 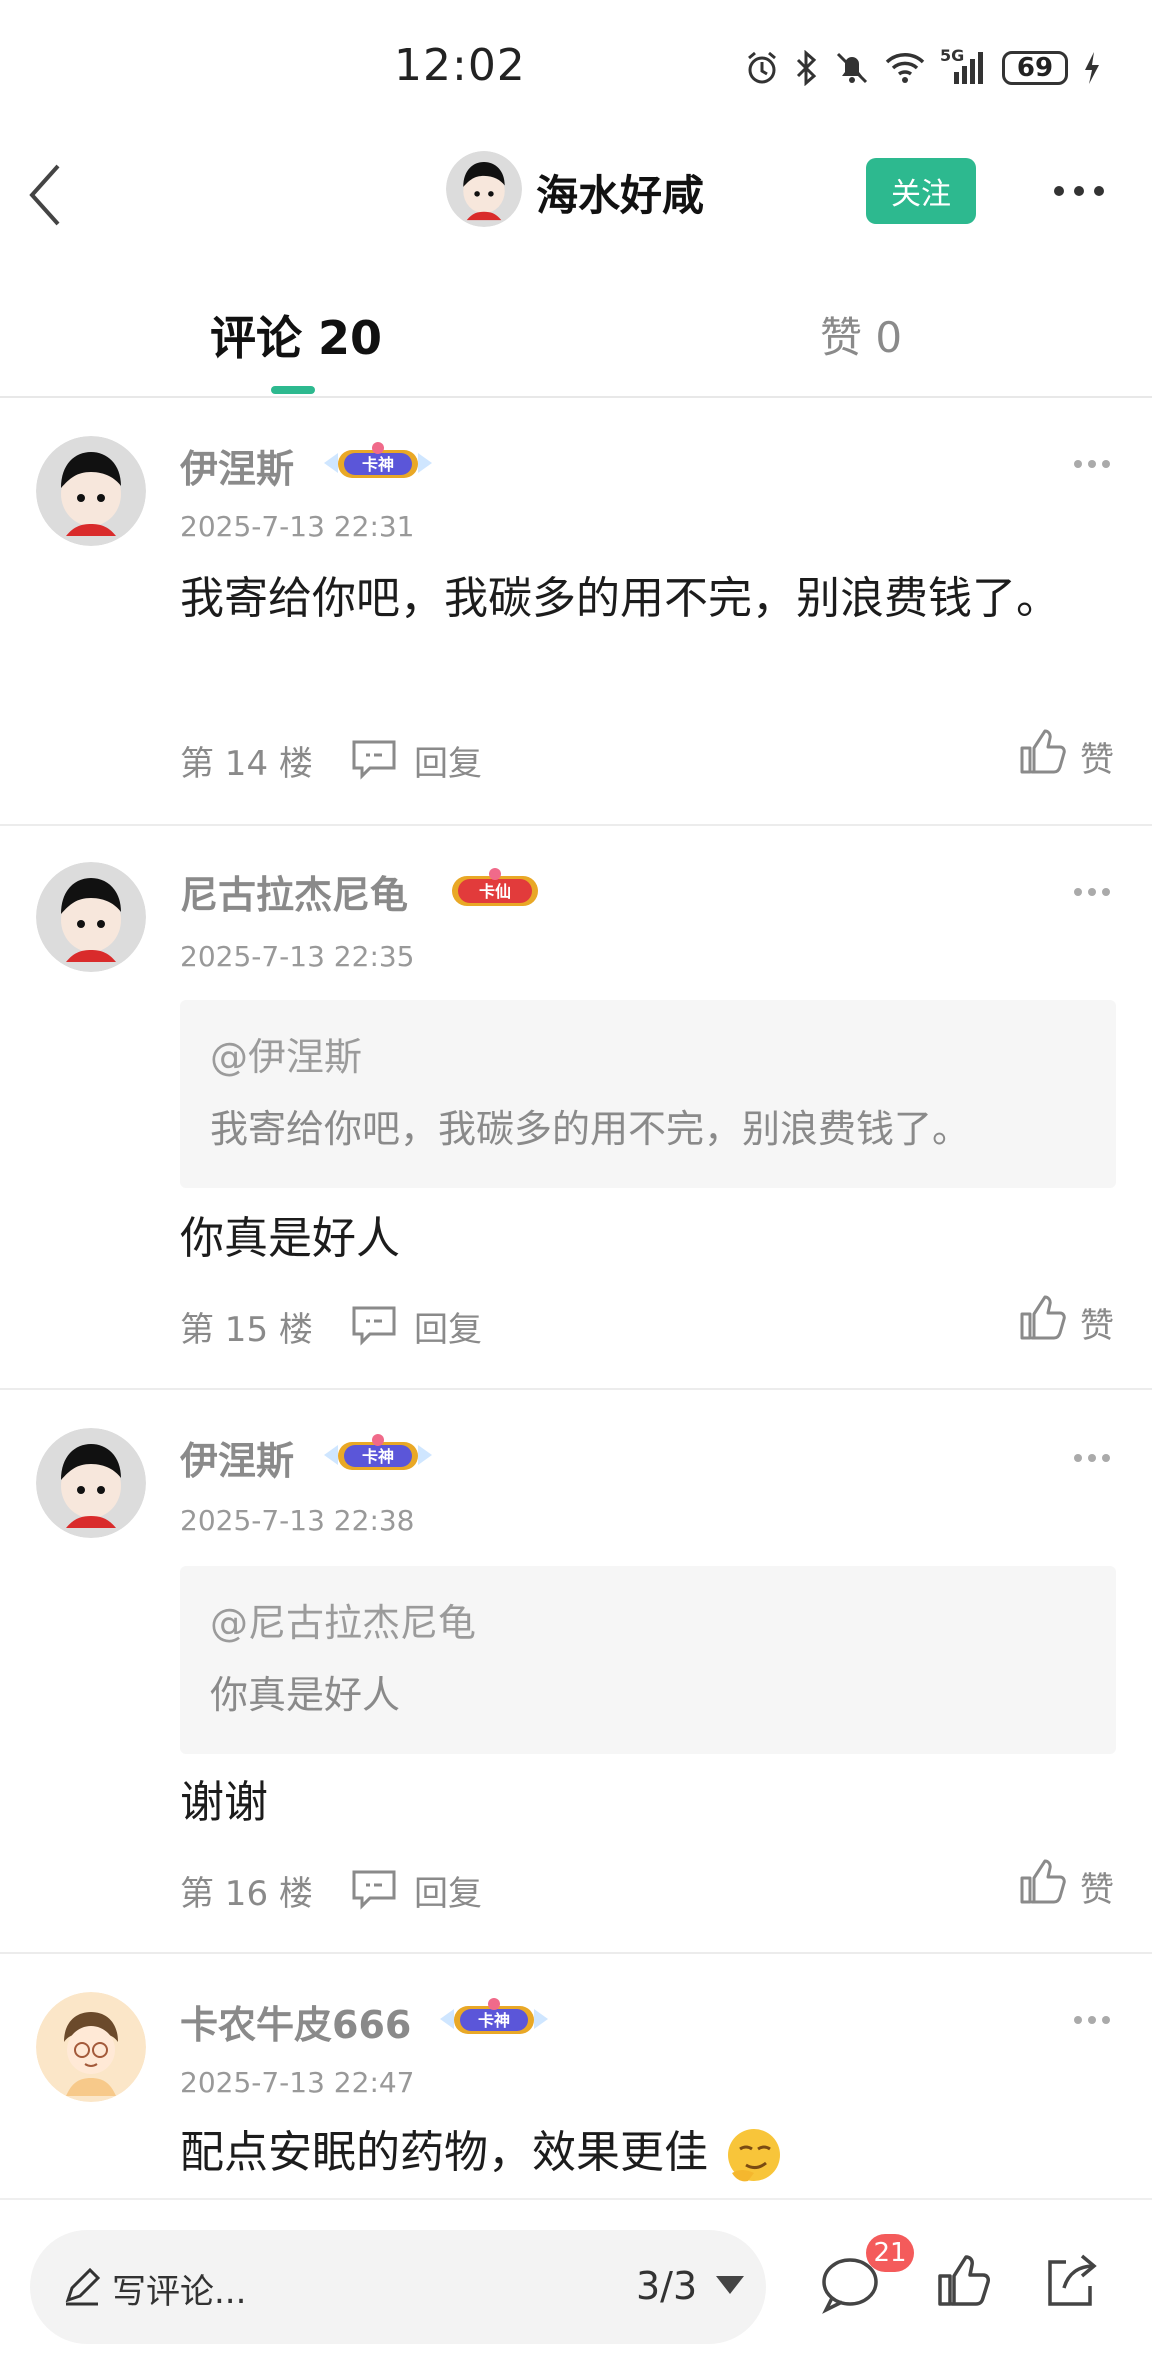 What do you see at coordinates (590, 1129) in the screenshot?
I see `quoted-text: 我寄给你吧，我碳多的用不完，别浪费钱了。` at bounding box center [590, 1129].